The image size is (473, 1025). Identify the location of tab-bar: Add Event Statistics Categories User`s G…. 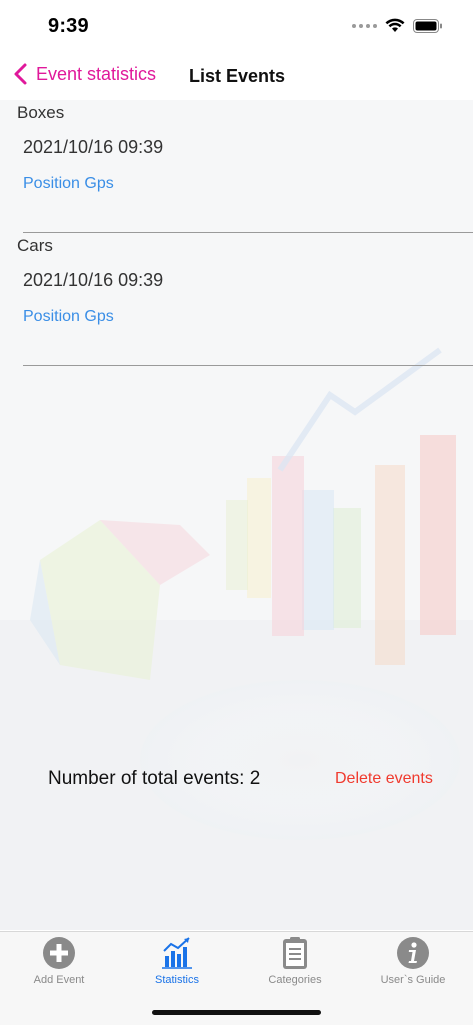
(236, 978).